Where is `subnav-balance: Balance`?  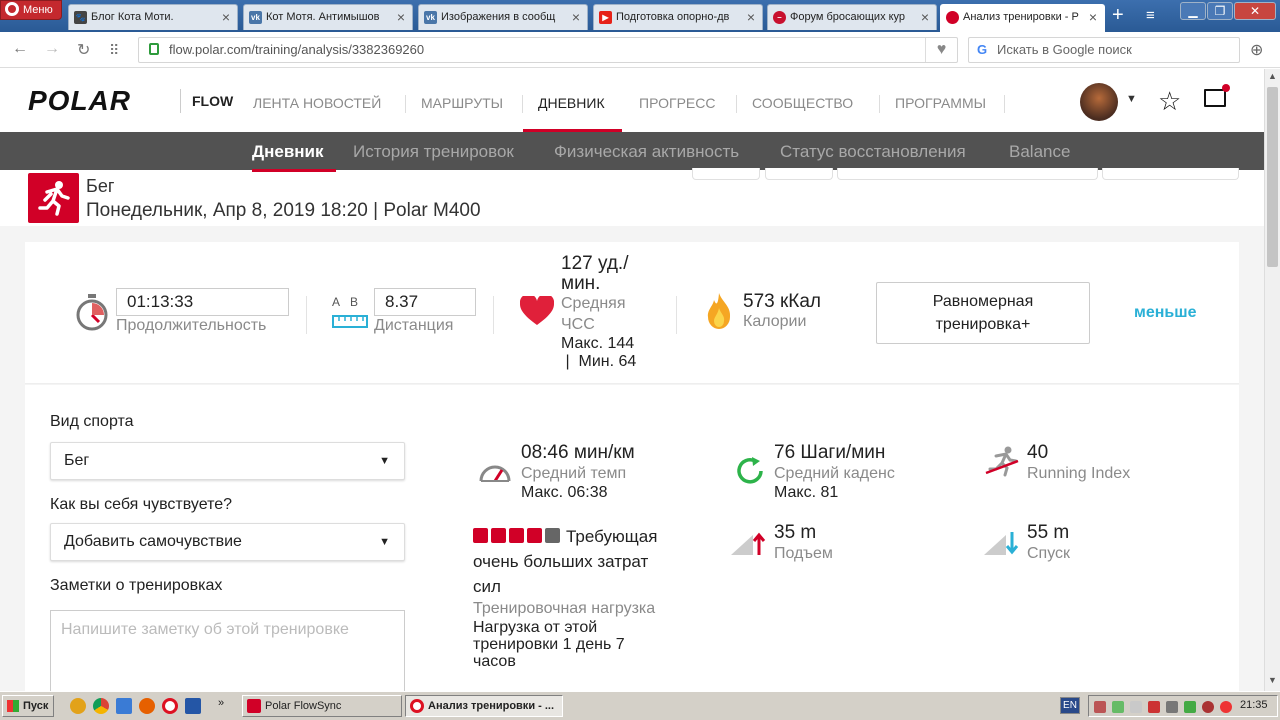
subnav-balance: Balance is located at coordinates (1039, 152).